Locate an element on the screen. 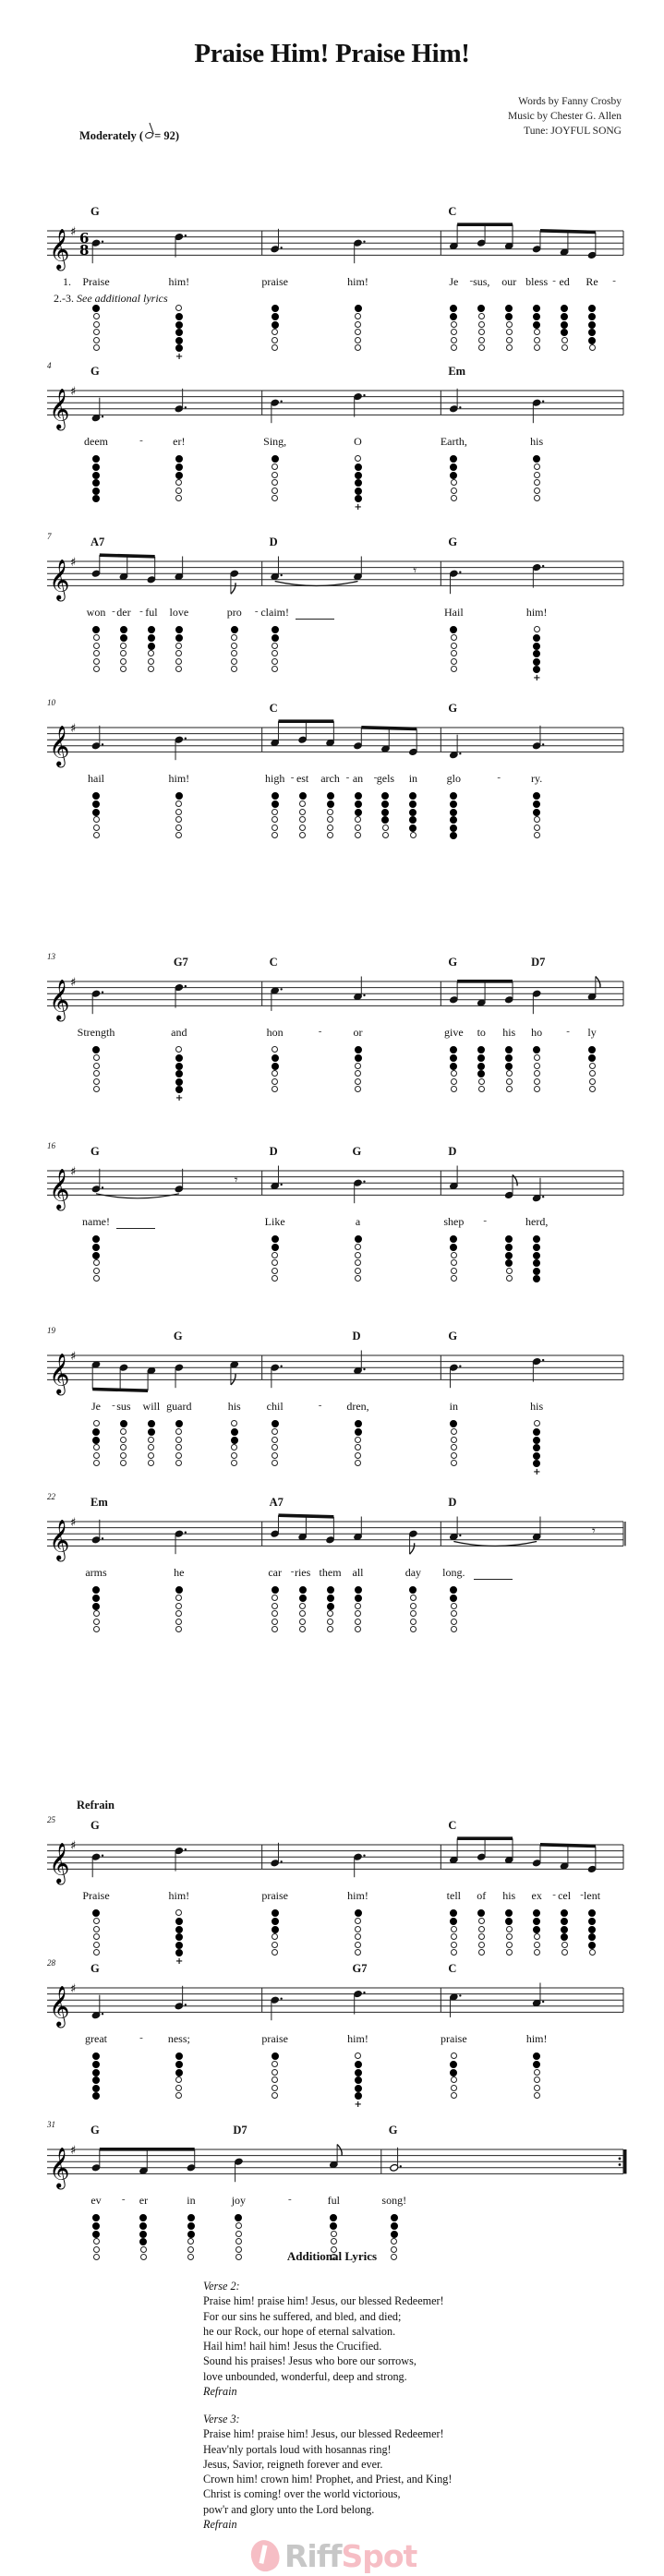  lyric-syllable: sus, is located at coordinates (481, 282).